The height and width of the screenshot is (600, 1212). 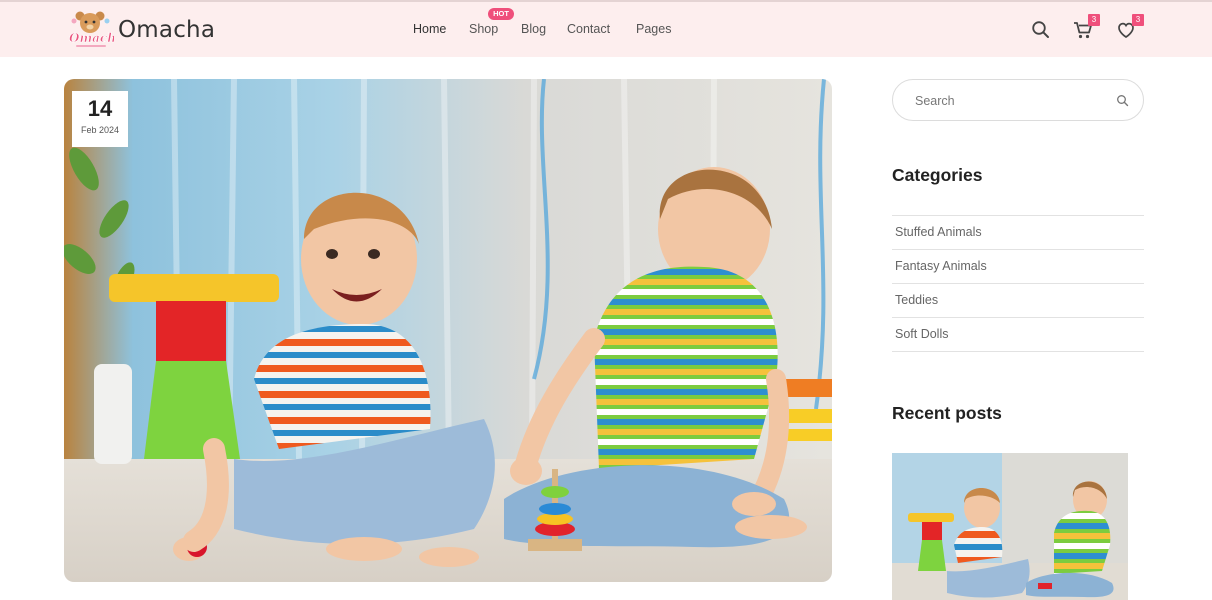 What do you see at coordinates (1018, 233) in the screenshot?
I see `category-stuffed-animals: Stuffed Animals` at bounding box center [1018, 233].